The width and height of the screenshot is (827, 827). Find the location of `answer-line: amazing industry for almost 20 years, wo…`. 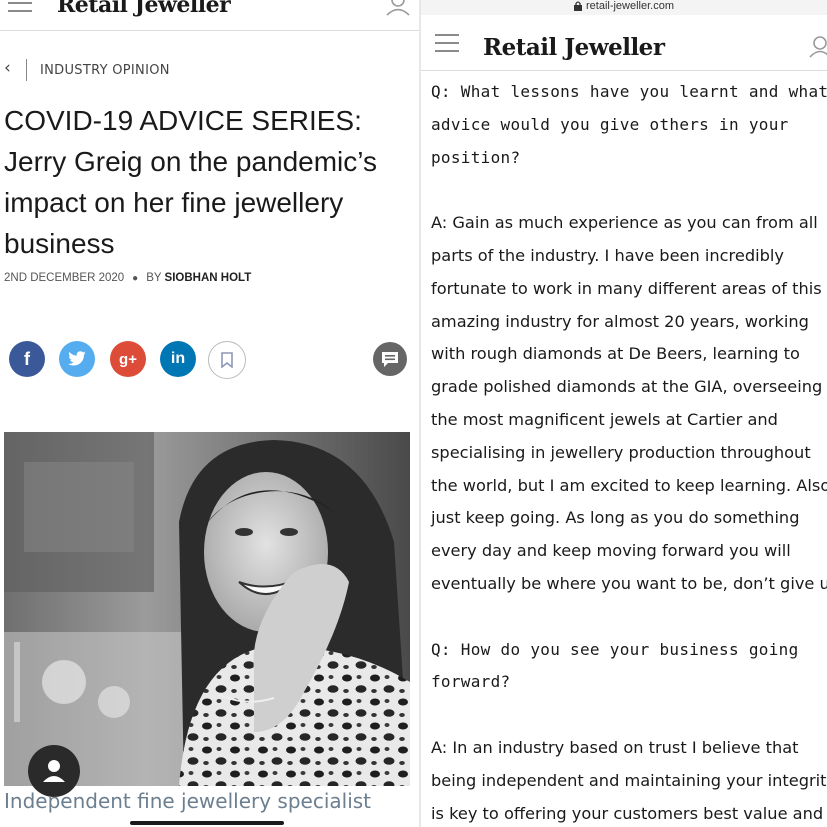

answer-line: amazing industry for almost 20 years, wo… is located at coordinates (620, 321).